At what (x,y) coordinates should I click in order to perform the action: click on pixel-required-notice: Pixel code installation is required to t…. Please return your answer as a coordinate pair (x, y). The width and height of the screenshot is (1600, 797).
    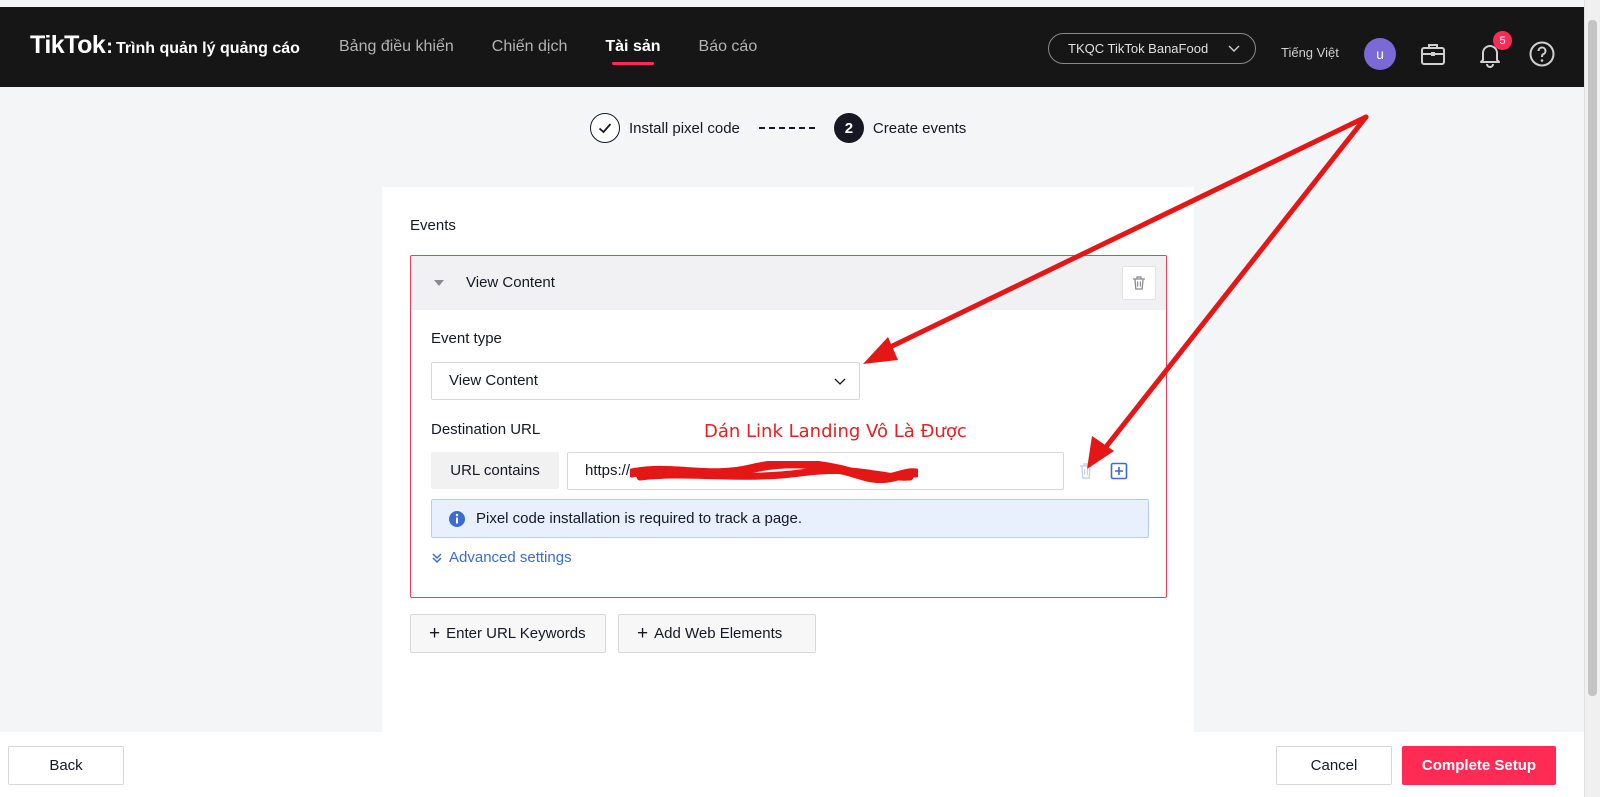
    Looking at the image, I should click on (790, 518).